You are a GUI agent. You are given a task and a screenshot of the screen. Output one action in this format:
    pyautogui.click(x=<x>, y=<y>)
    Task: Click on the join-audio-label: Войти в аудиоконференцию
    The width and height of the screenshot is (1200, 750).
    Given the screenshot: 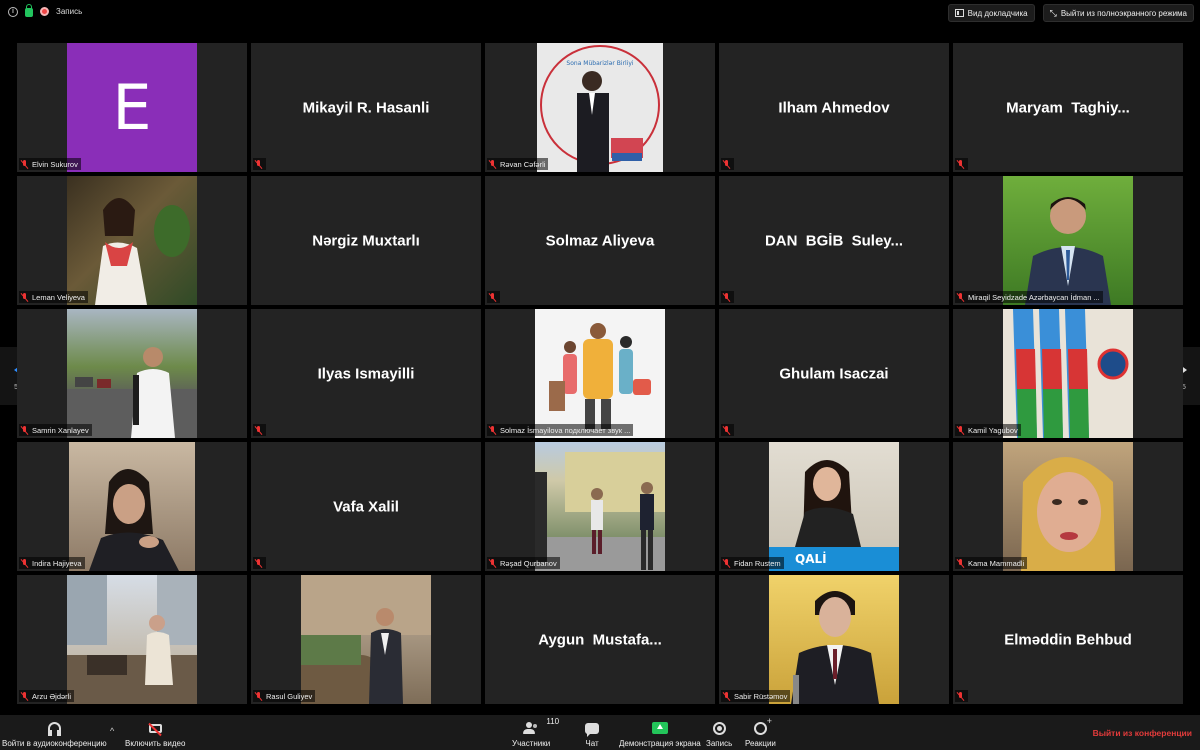 What is the action you would take?
    pyautogui.click(x=54, y=743)
    